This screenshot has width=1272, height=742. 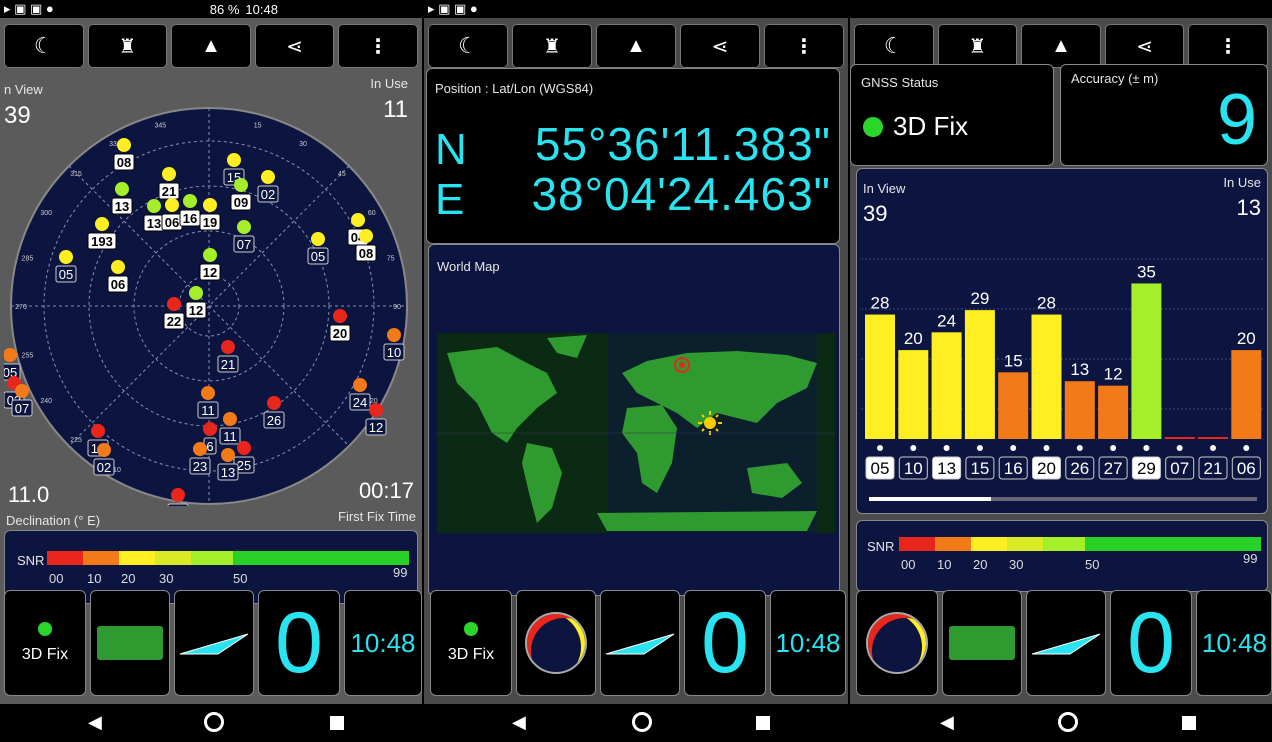 I want to click on navigation-arrow-icon: ▲, so click(x=636, y=45).